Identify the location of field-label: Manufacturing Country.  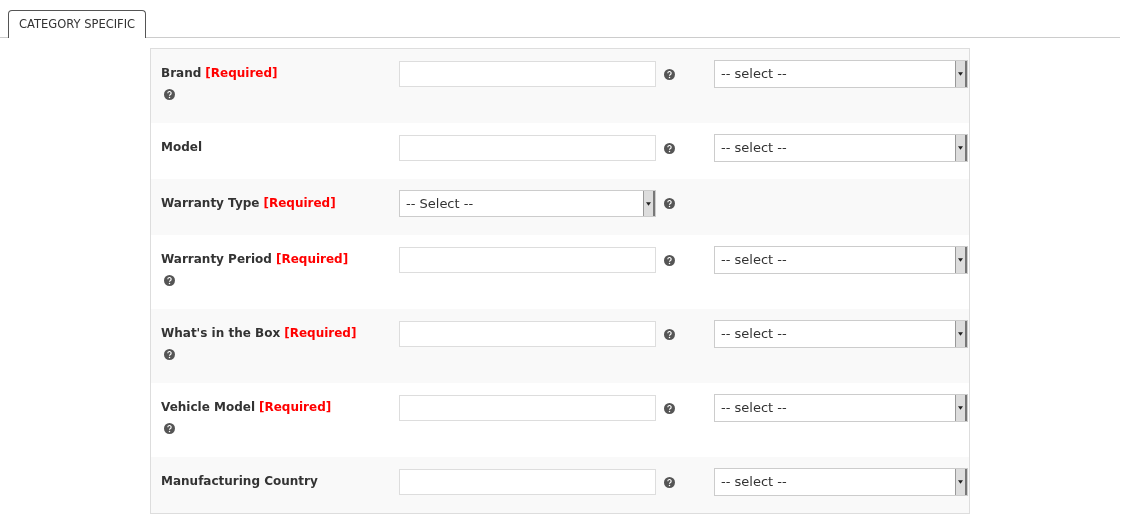
(240, 481).